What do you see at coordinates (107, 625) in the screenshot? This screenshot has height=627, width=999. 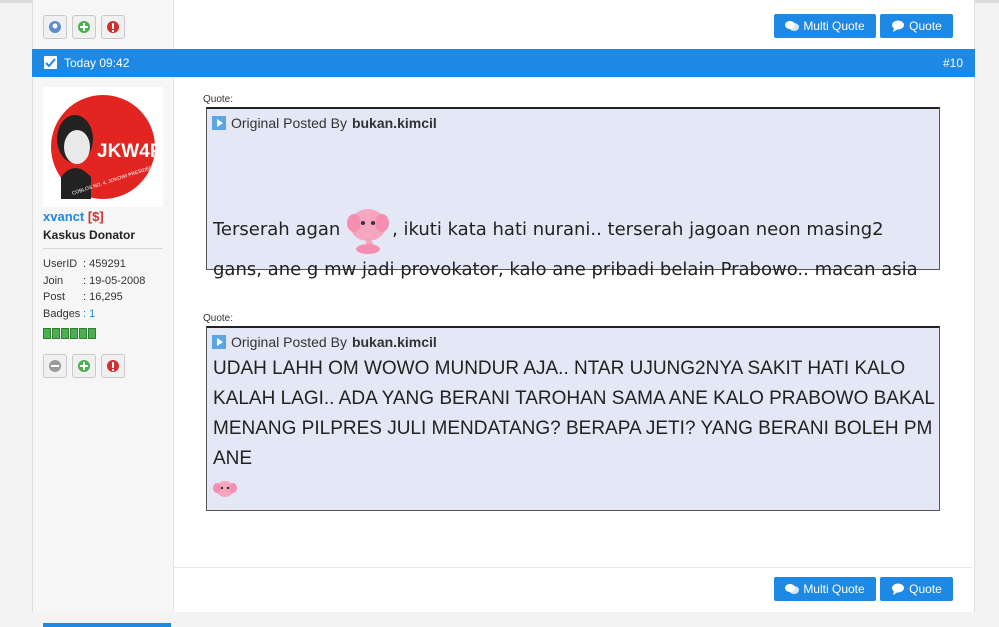 I see `next-post-header-edge` at bounding box center [107, 625].